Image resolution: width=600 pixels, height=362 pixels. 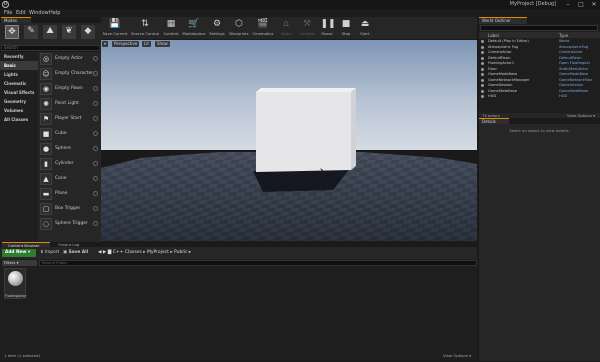 What do you see at coordinates (258, 263) in the screenshot?
I see `content-search-input: Search Public` at bounding box center [258, 263].